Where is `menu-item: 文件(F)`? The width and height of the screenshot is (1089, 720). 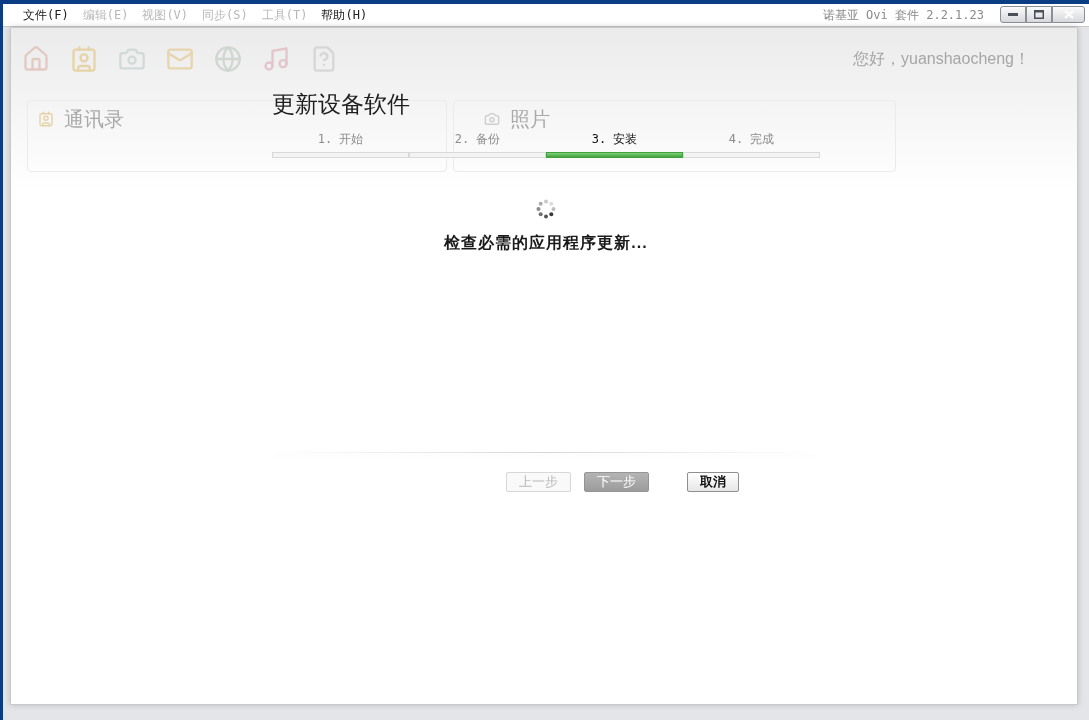 menu-item: 文件(F) is located at coordinates (46, 15).